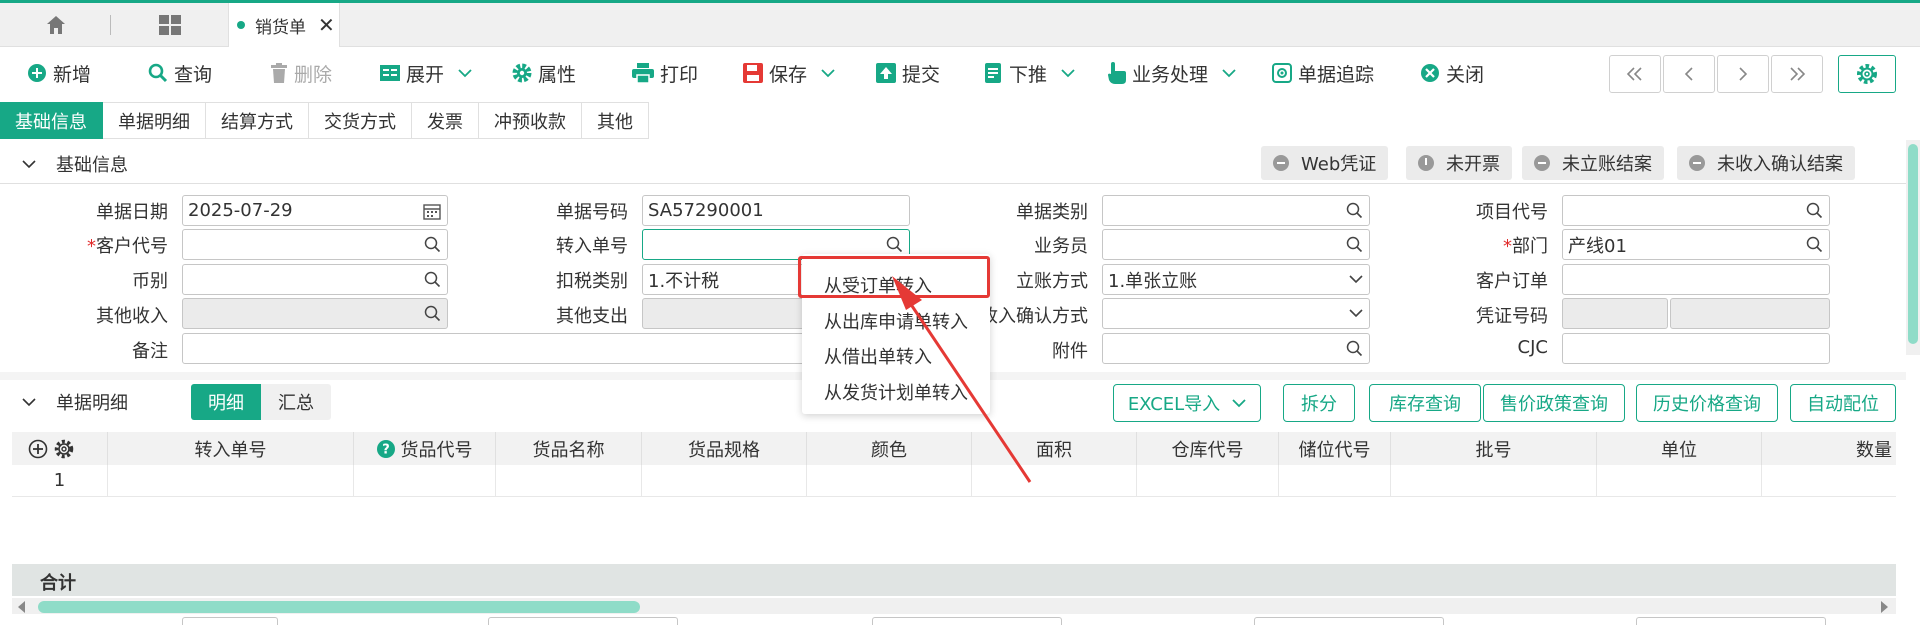 This screenshot has width=1920, height=625. What do you see at coordinates (776, 210) in the screenshot?
I see `docno-field: SA57290001` at bounding box center [776, 210].